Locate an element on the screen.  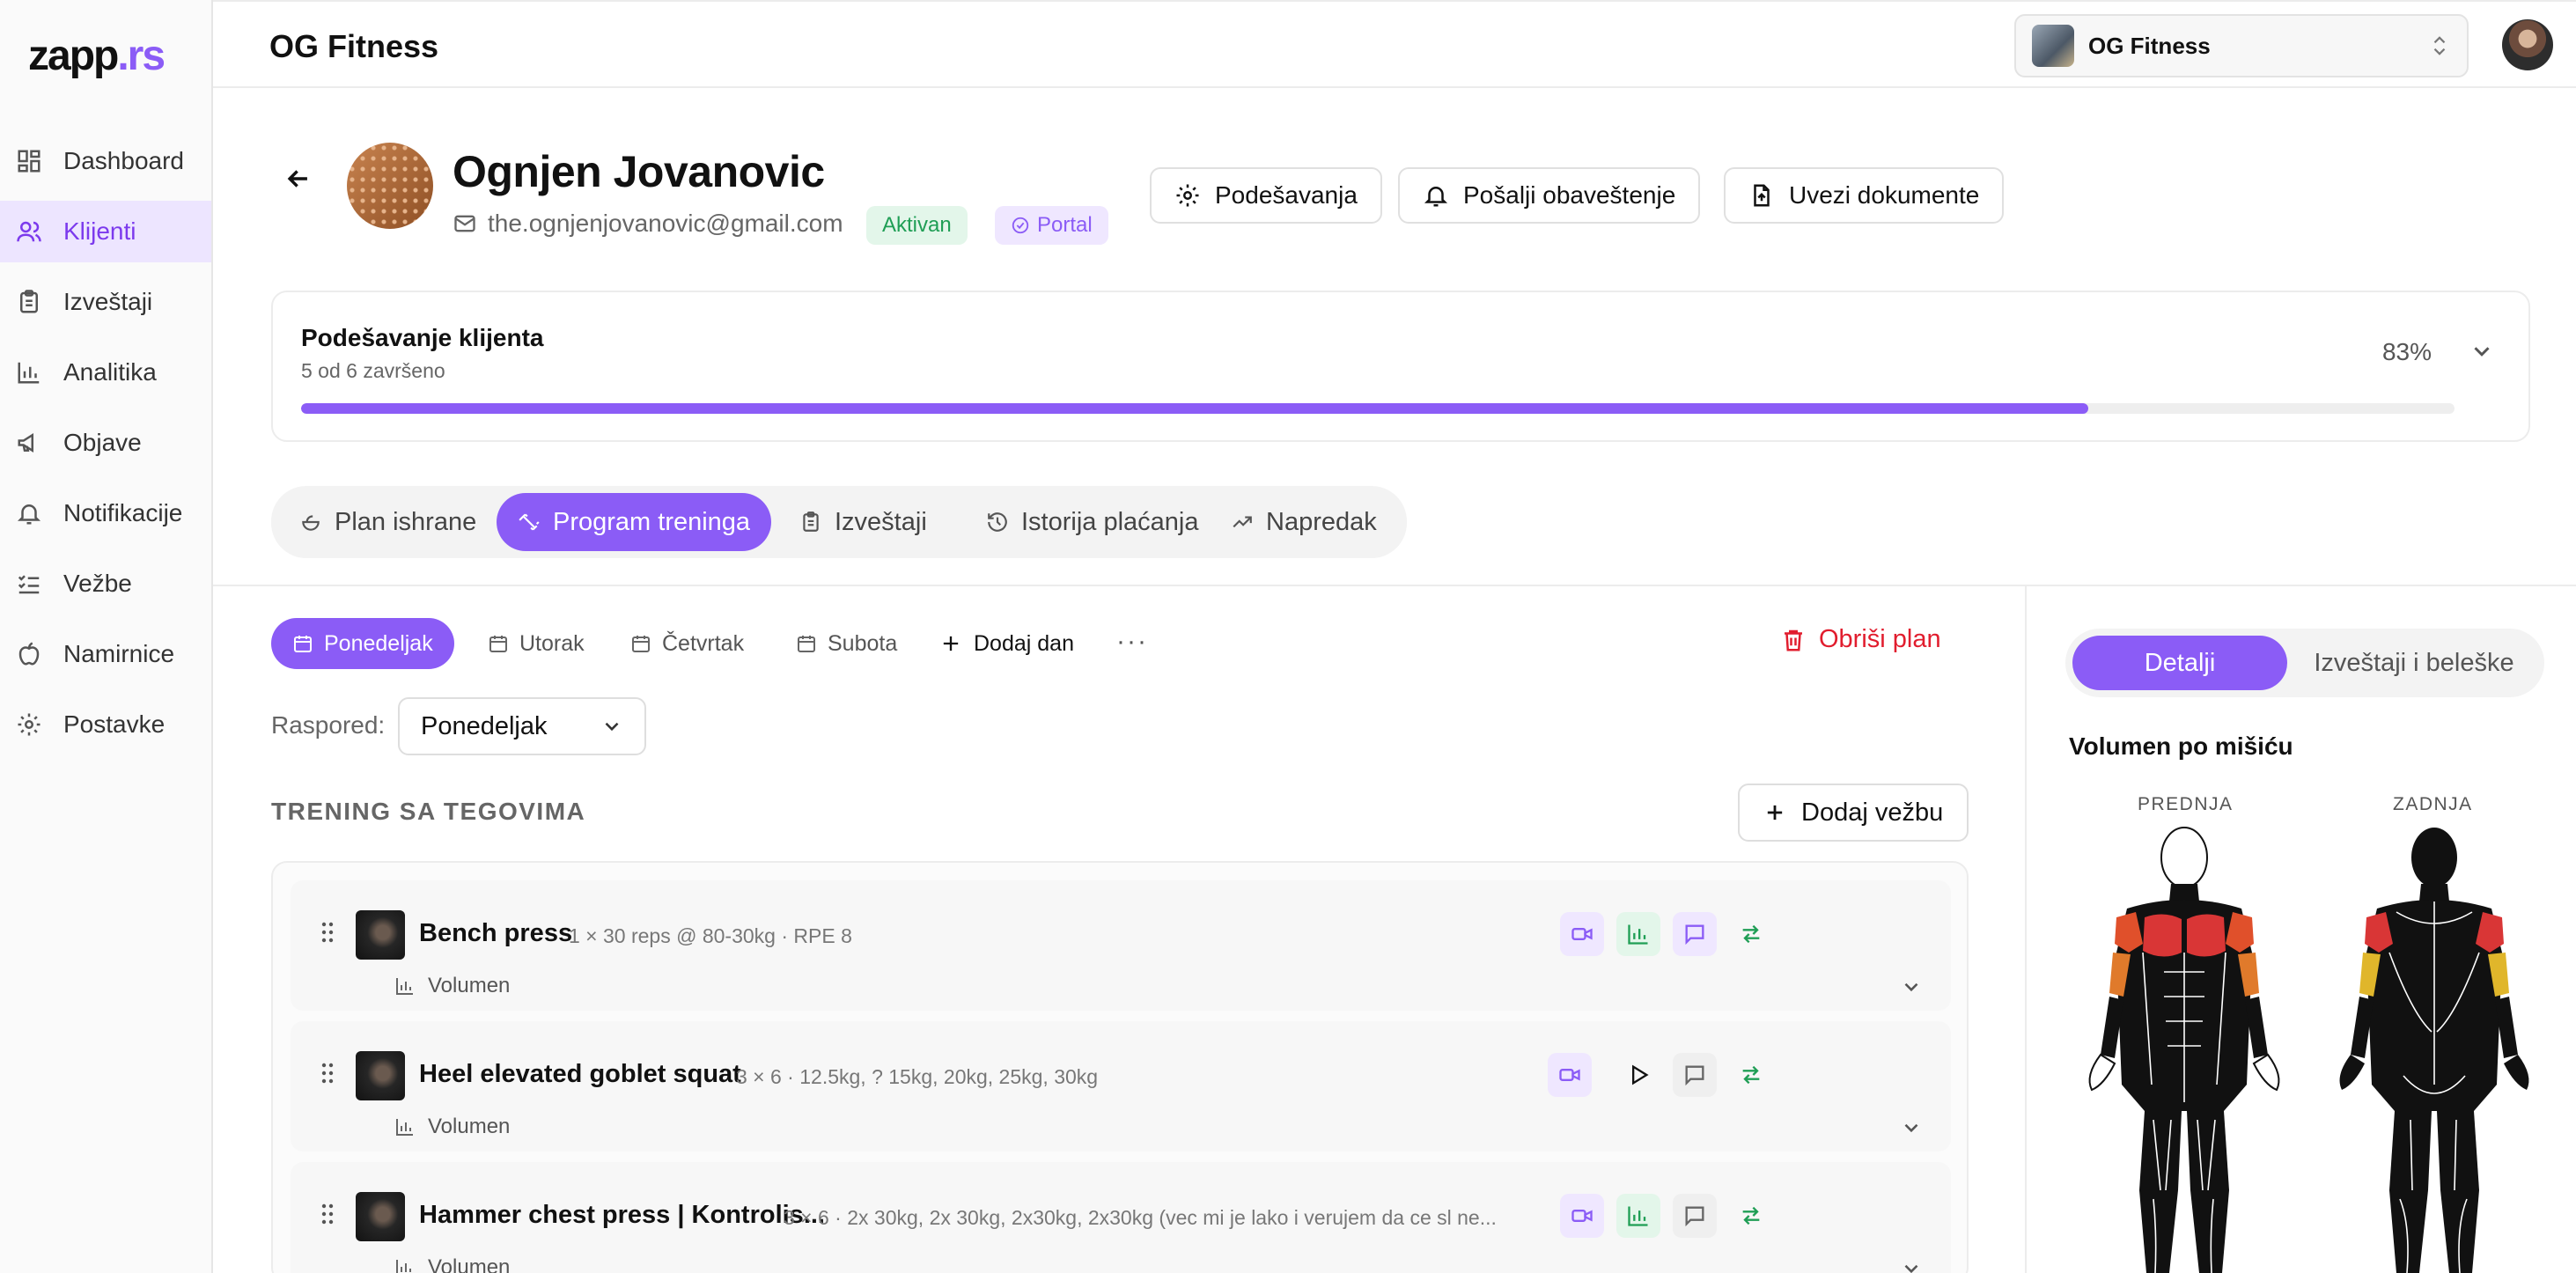
import-documents-button: Uvezi dokumente is located at coordinates (1864, 195).